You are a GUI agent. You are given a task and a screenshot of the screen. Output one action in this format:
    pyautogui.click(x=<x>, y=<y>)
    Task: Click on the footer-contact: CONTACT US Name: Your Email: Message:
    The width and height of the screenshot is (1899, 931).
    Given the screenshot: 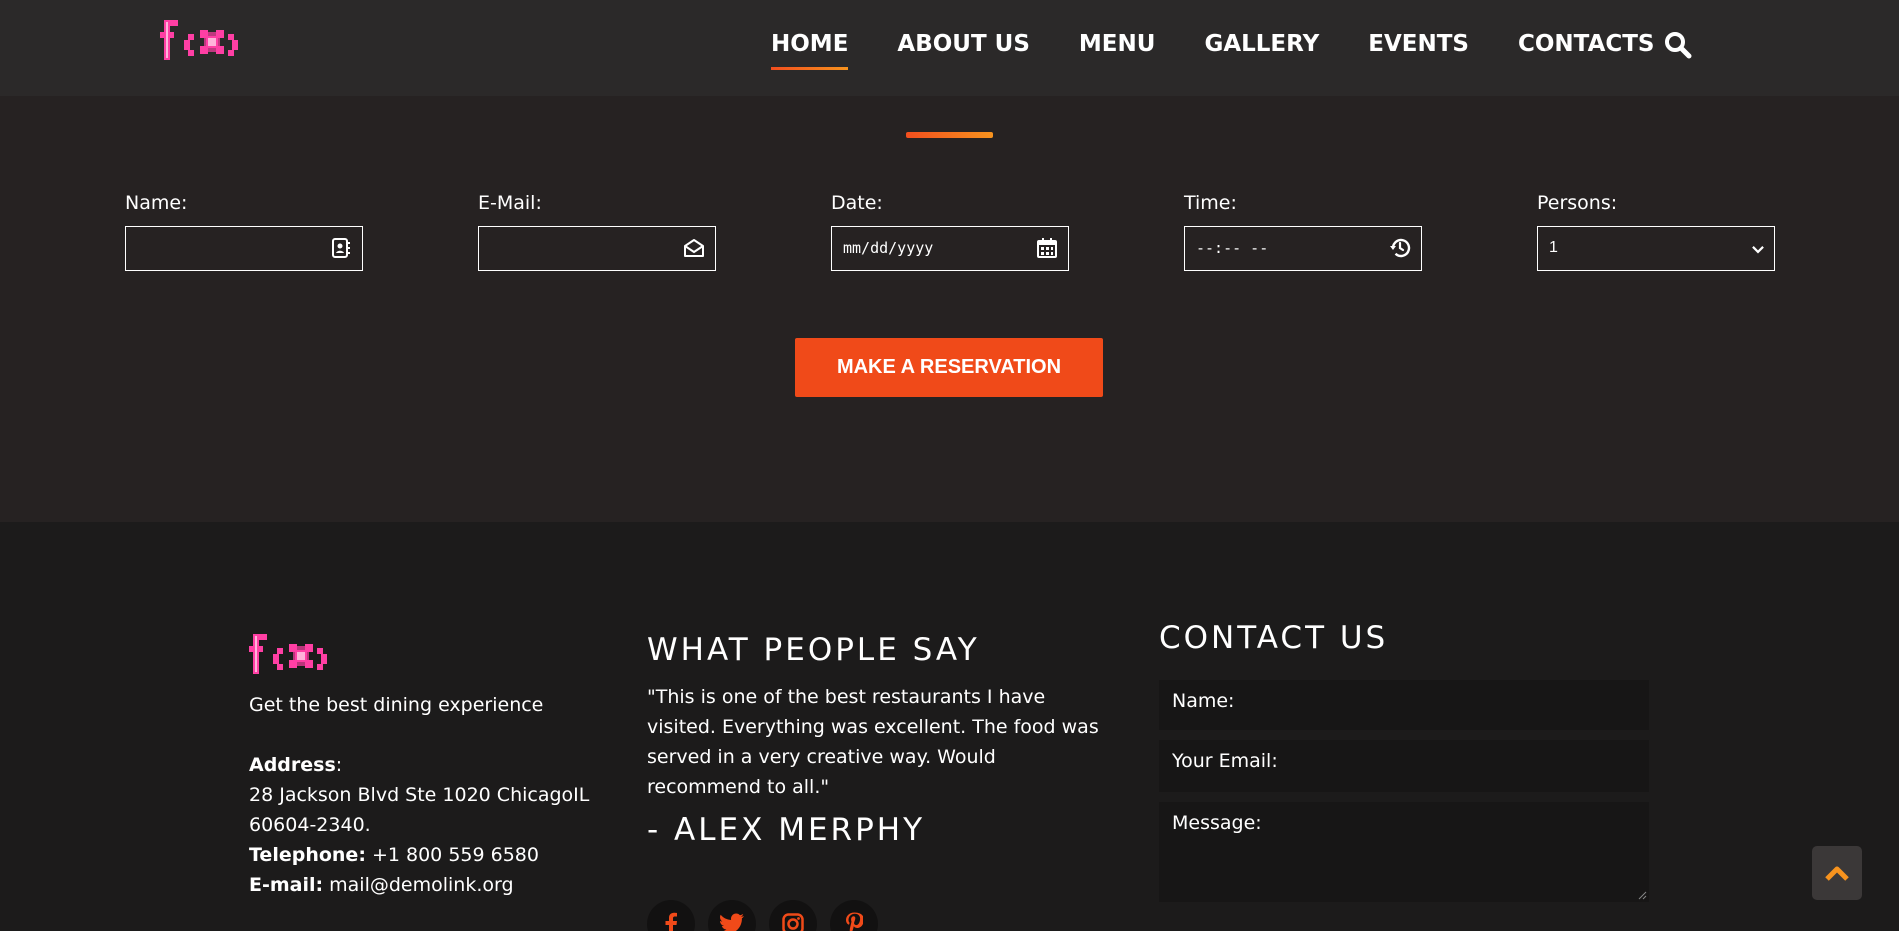 What is the action you would take?
    pyautogui.click(x=1404, y=761)
    